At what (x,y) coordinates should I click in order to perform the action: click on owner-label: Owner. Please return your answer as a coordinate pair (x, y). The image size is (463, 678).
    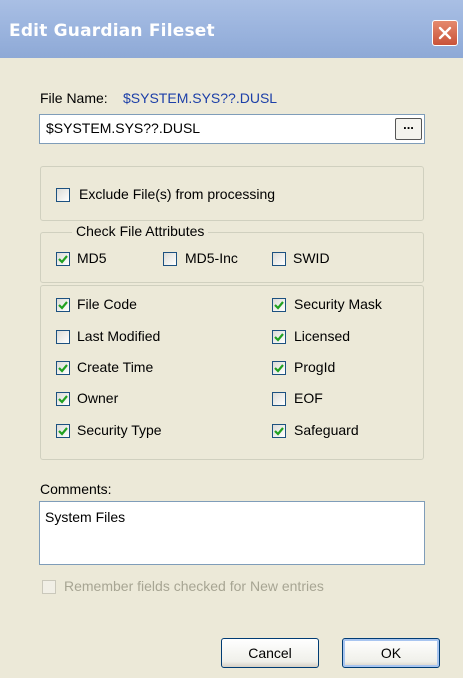
    Looking at the image, I should click on (98, 398).